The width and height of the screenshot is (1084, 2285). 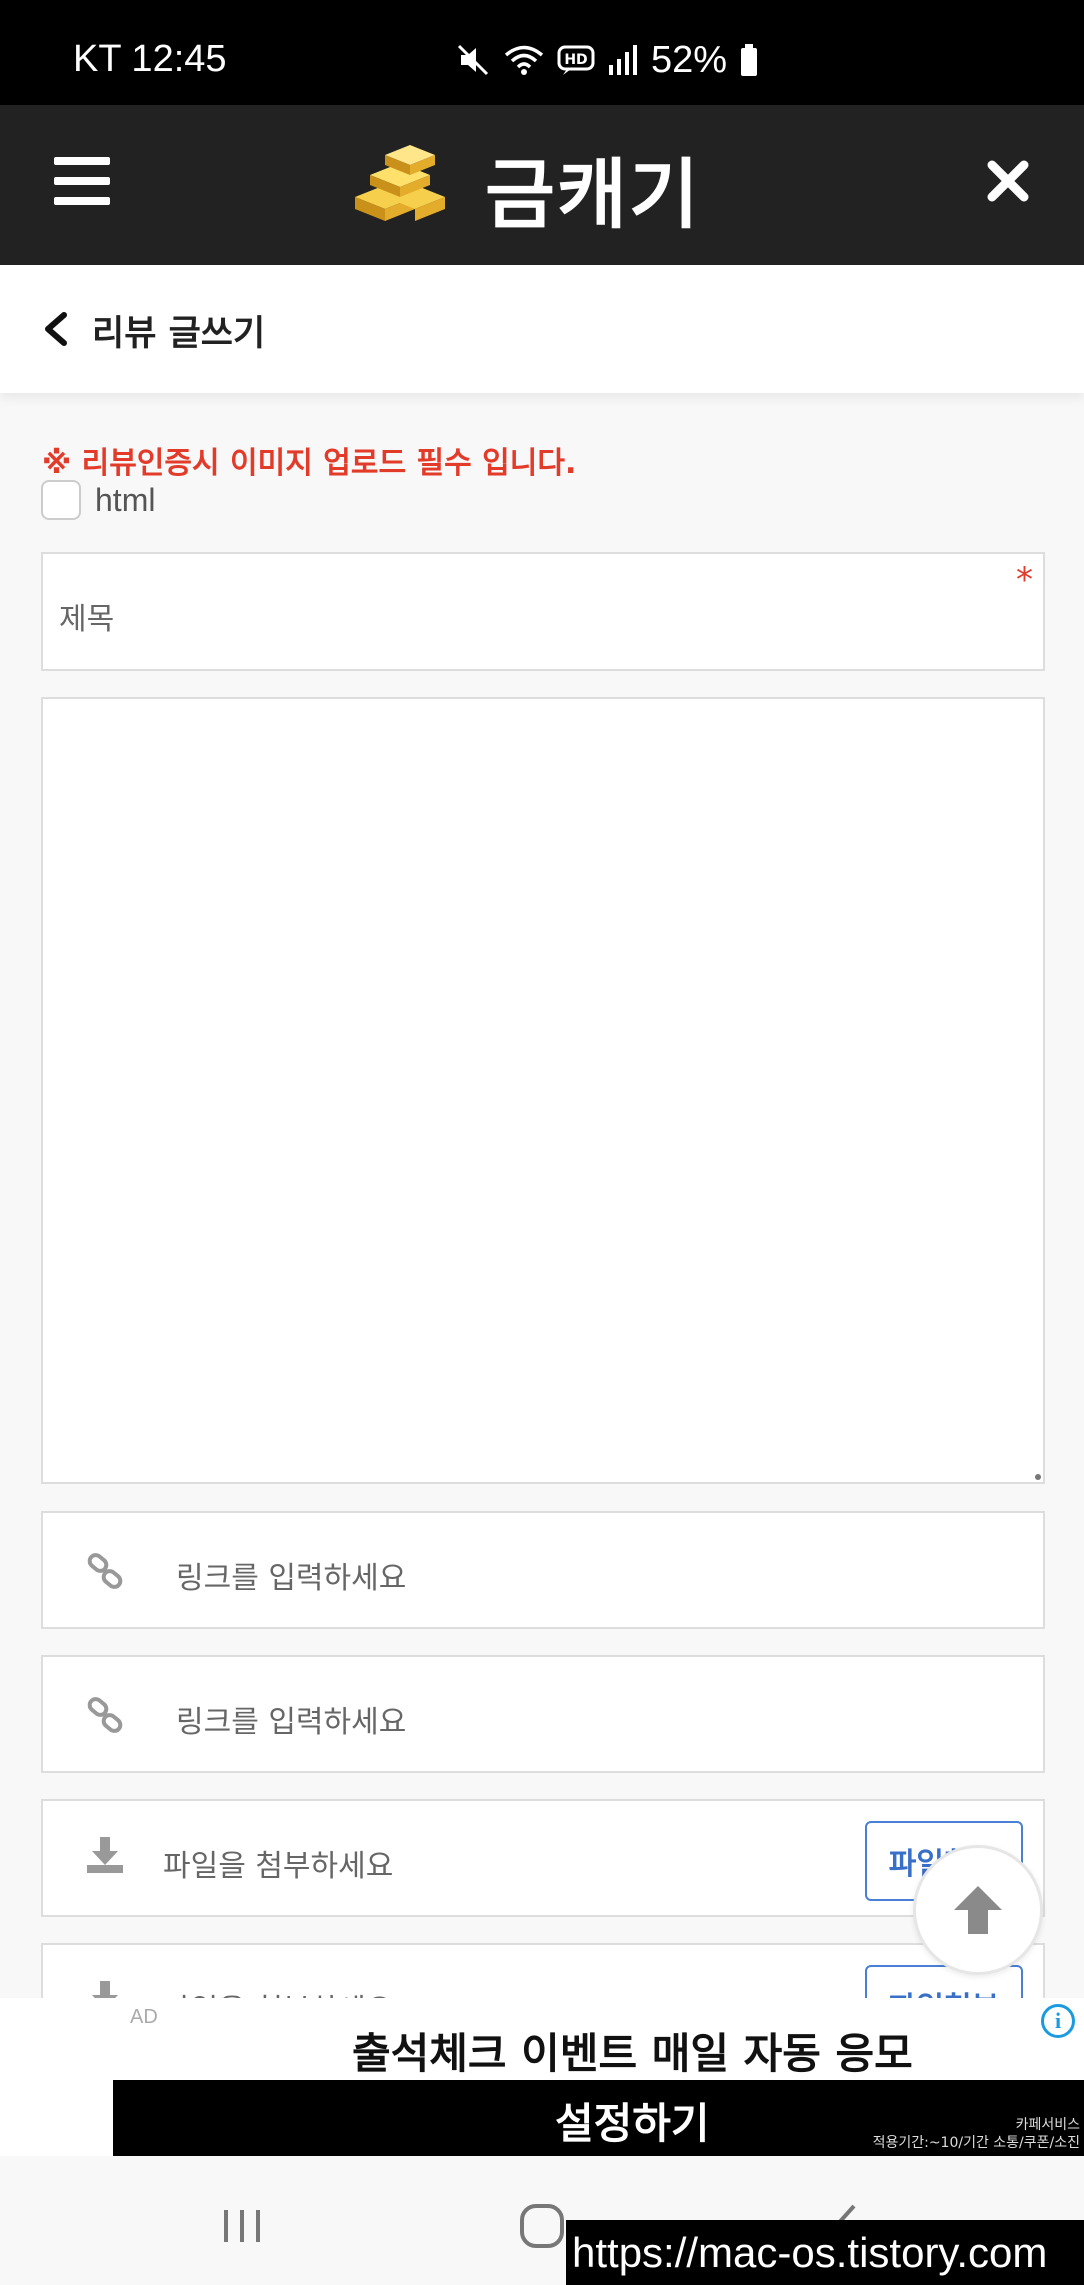 What do you see at coordinates (125, 499) in the screenshot?
I see `html-checkbox-label: html` at bounding box center [125, 499].